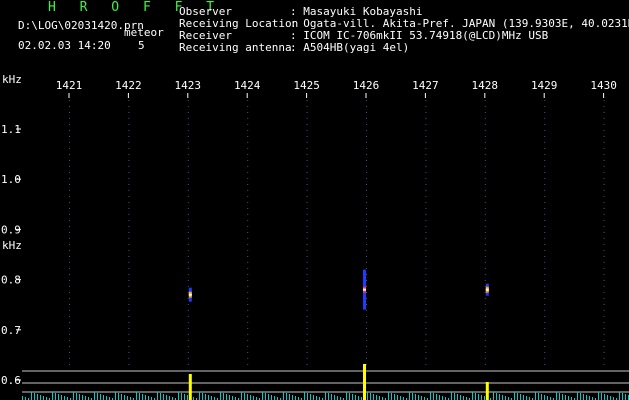 This screenshot has height=400, width=629. What do you see at coordinates (336, 88) in the screenshot?
I see `time-axis: 1421 1422 1423 1424 1425 1426 1427 1428 1429 1430` at bounding box center [336, 88].